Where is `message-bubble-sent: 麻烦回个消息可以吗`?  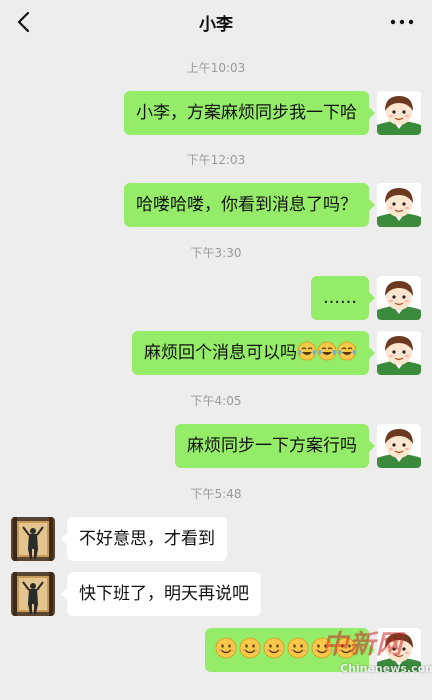 message-bubble-sent: 麻烦回个消息可以吗 is located at coordinates (253, 353).